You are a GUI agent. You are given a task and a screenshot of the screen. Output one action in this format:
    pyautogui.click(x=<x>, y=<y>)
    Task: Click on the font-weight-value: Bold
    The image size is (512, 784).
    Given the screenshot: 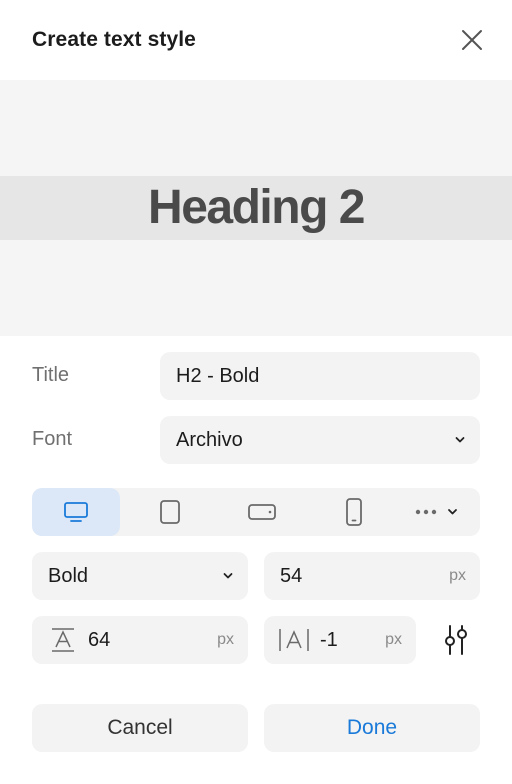 What is the action you would take?
    pyautogui.click(x=68, y=576)
    